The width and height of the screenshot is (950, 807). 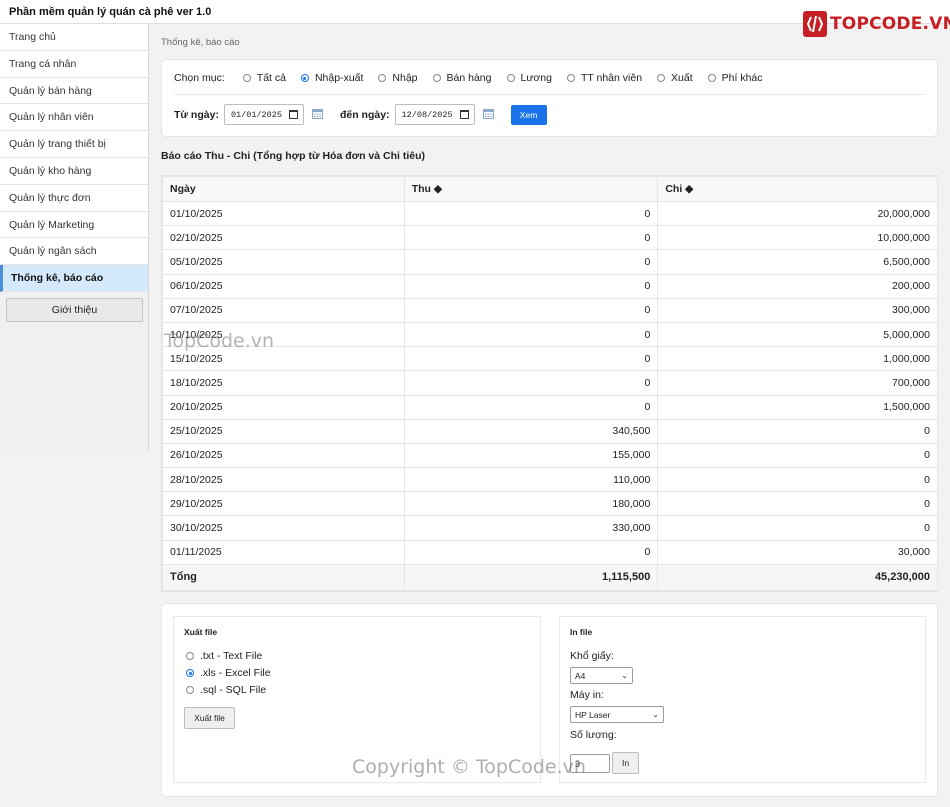 I want to click on paper-size-label: Khổ giấy:, so click(x=592, y=656).